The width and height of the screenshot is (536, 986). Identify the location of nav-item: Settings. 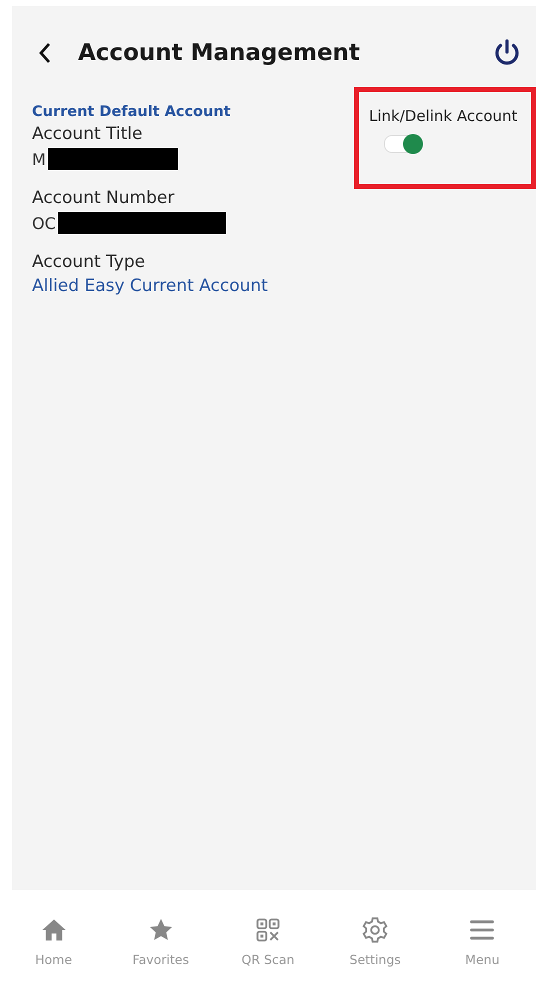
(375, 941).